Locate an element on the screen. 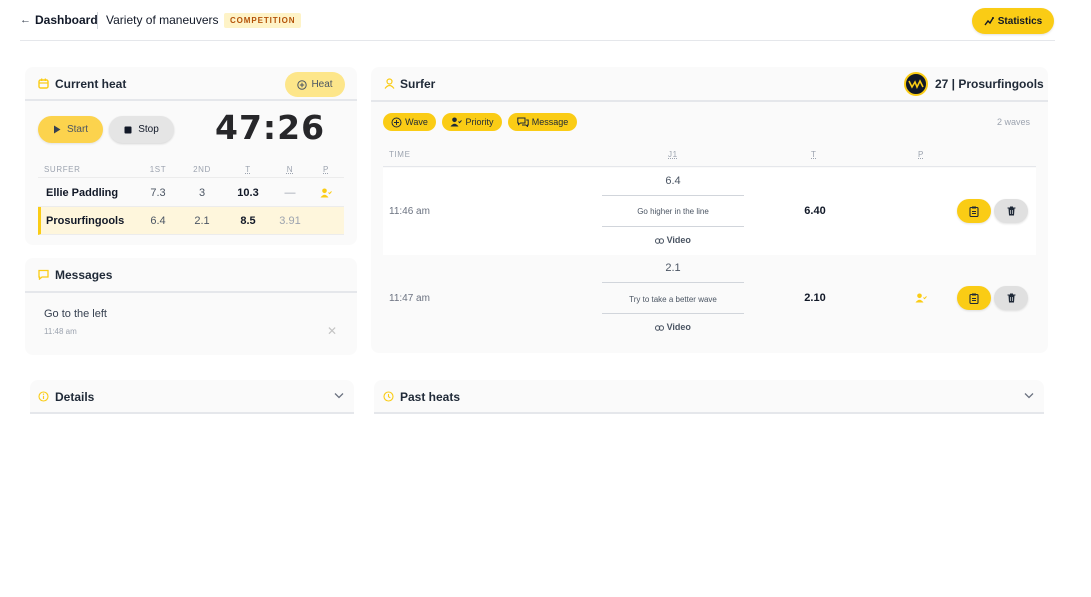 This screenshot has height=597, width=1091. column-header-surfer: SURFER is located at coordinates (62, 169).